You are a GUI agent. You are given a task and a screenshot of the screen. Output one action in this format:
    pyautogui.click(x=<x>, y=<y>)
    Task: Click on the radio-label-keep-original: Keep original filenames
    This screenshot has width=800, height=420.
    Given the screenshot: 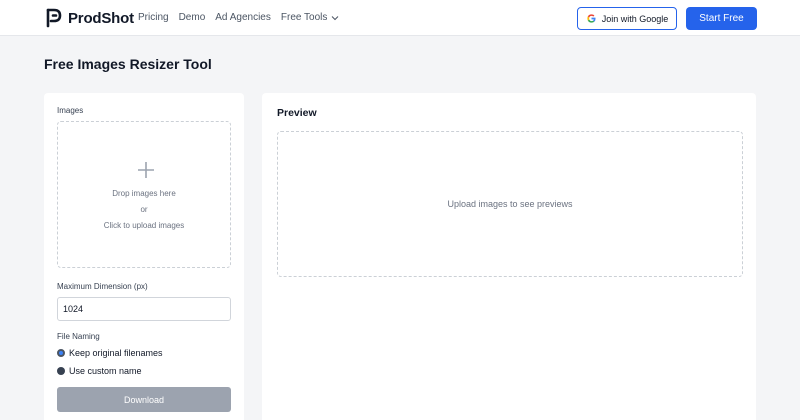 What is the action you would take?
    pyautogui.click(x=116, y=353)
    